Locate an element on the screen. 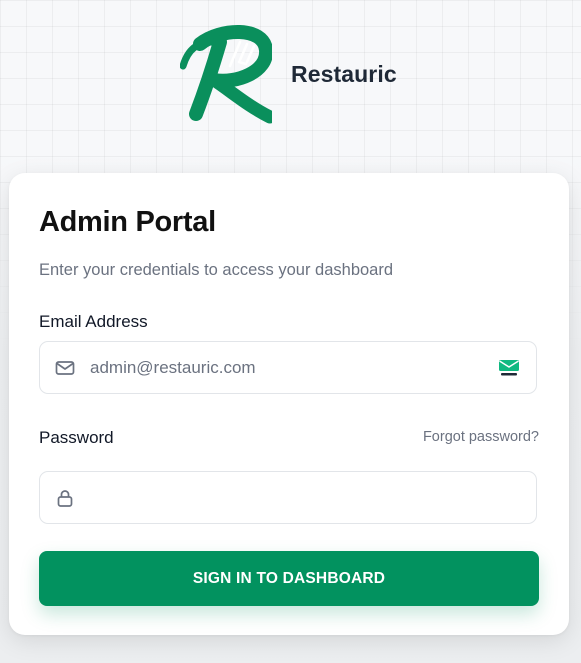 This screenshot has height=663, width=581. email-field is located at coordinates (288, 367).